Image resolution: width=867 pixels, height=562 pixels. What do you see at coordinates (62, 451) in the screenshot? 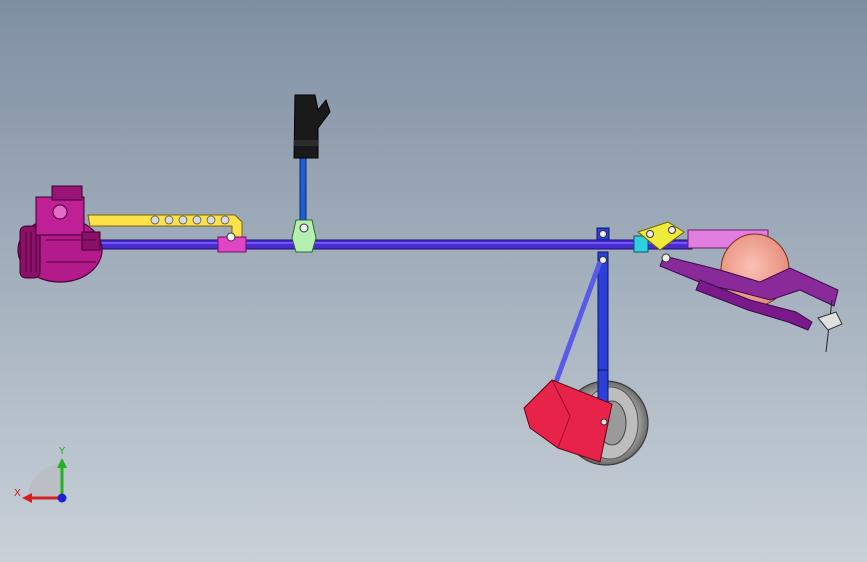
I see `y-axis-label: Y` at bounding box center [62, 451].